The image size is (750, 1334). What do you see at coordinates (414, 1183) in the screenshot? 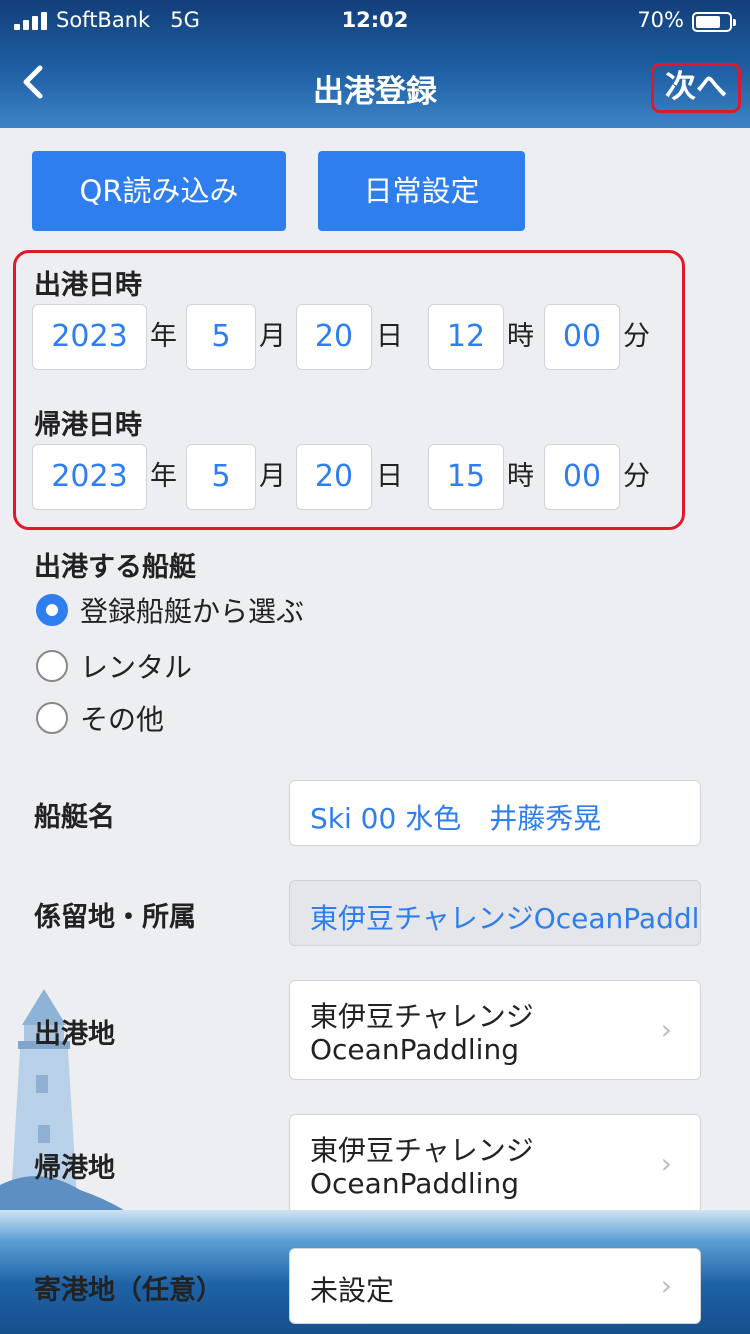
I see `return-port-line2: OceanPaddling` at bounding box center [414, 1183].